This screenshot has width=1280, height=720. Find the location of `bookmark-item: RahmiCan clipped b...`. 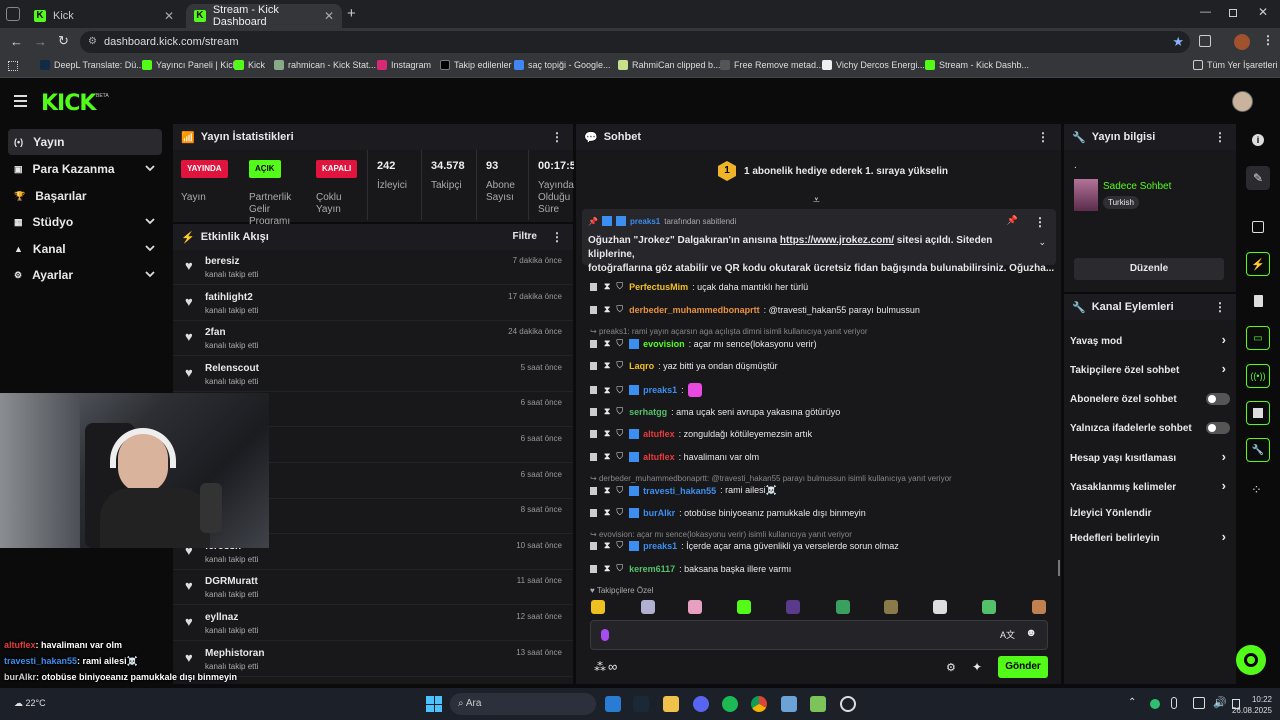

bookmark-item: RahmiCan clipped b... is located at coordinates (669, 65).